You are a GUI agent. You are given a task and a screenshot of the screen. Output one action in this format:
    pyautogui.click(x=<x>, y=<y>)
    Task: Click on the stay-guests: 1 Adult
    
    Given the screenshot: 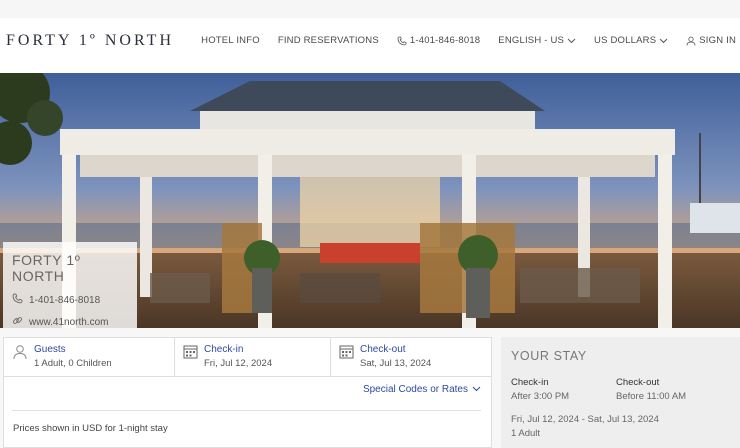 What is the action you would take?
    pyautogui.click(x=526, y=433)
    